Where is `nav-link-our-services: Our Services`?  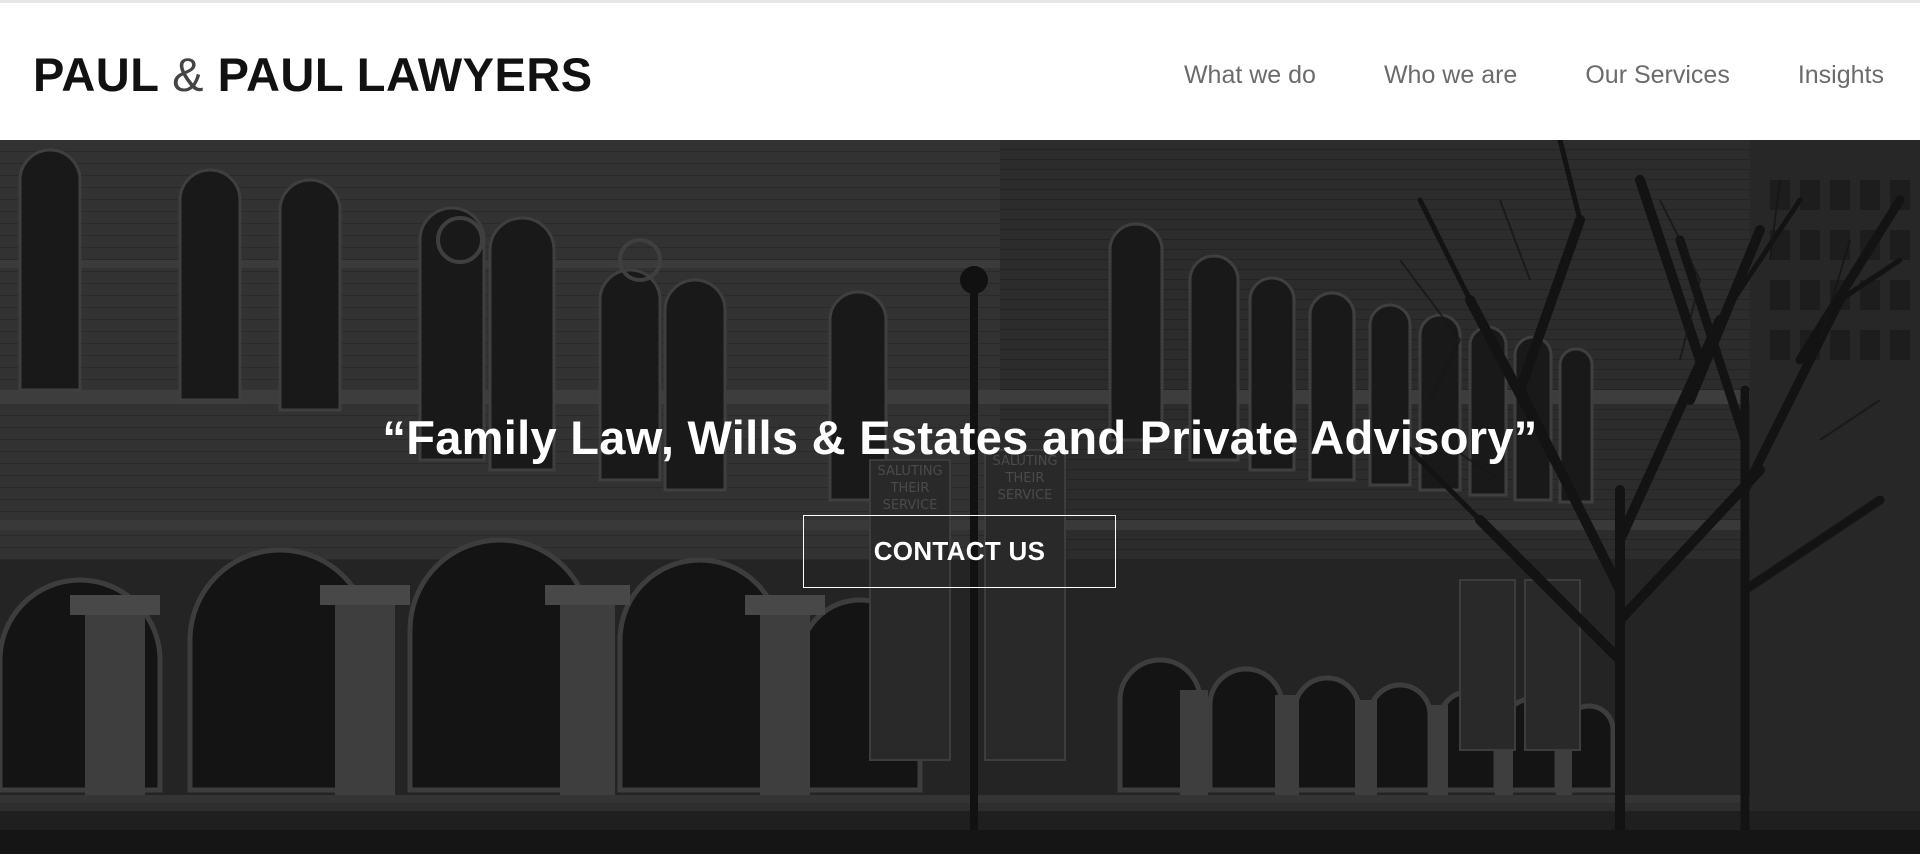 nav-link-our-services: Our Services is located at coordinates (1657, 75).